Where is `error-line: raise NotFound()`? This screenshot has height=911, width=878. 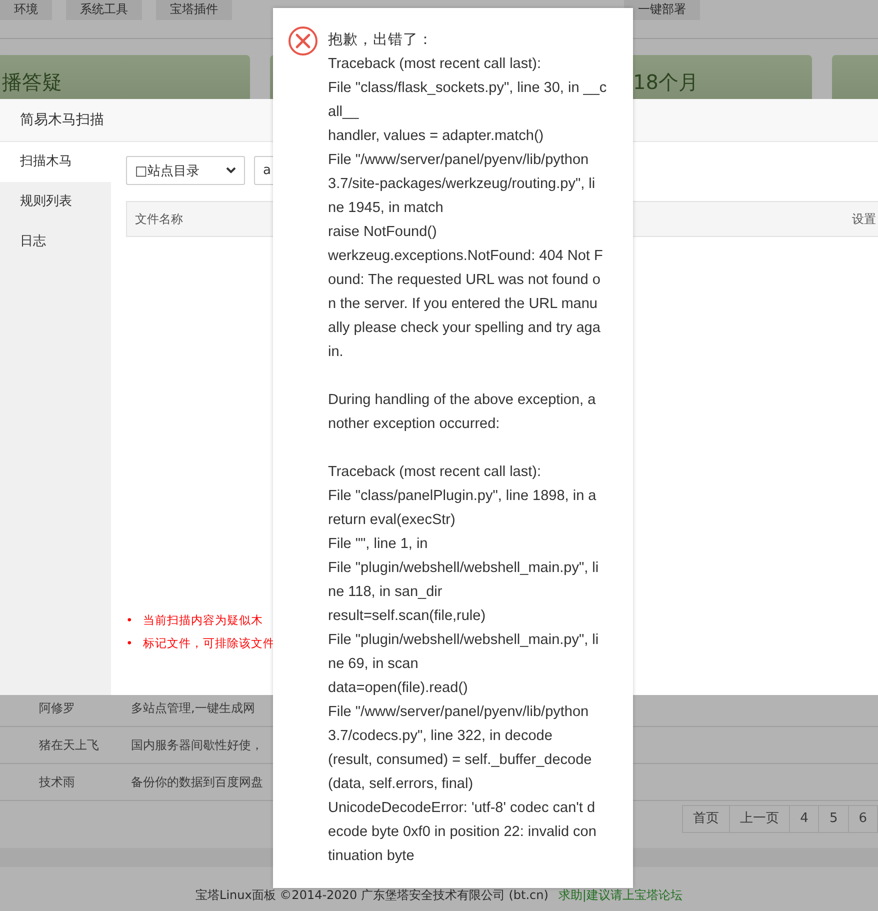 error-line: raise NotFound() is located at coordinates (383, 232).